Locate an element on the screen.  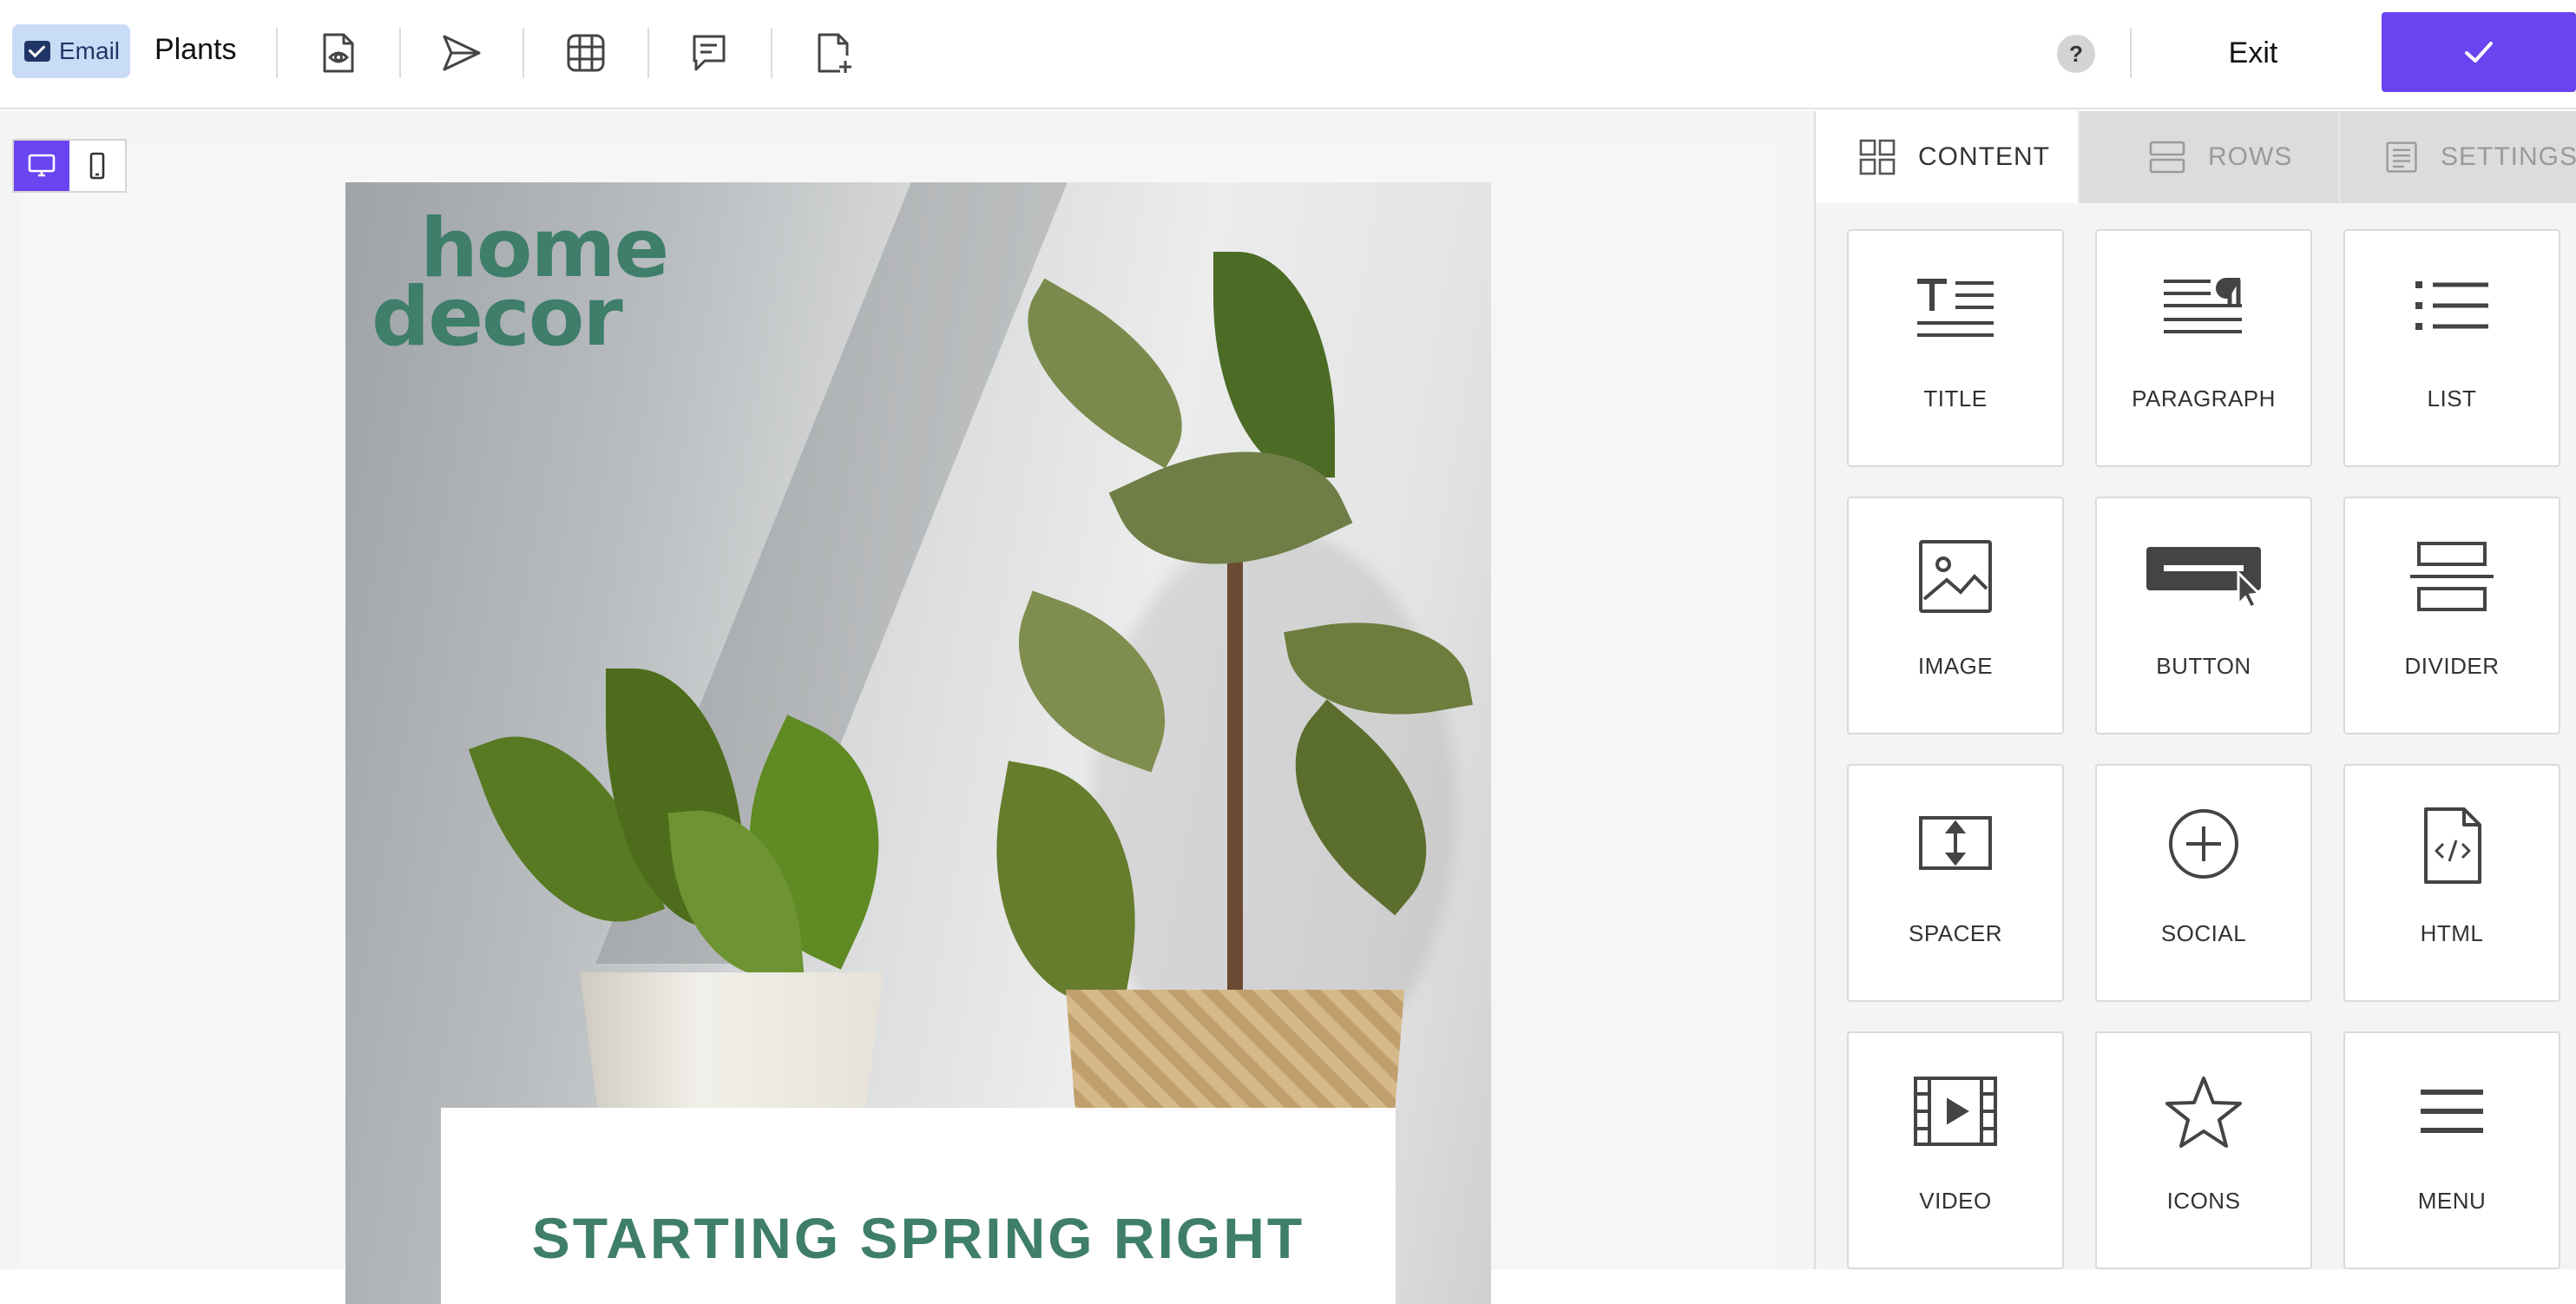
title-icon is located at coordinates (1956, 308).